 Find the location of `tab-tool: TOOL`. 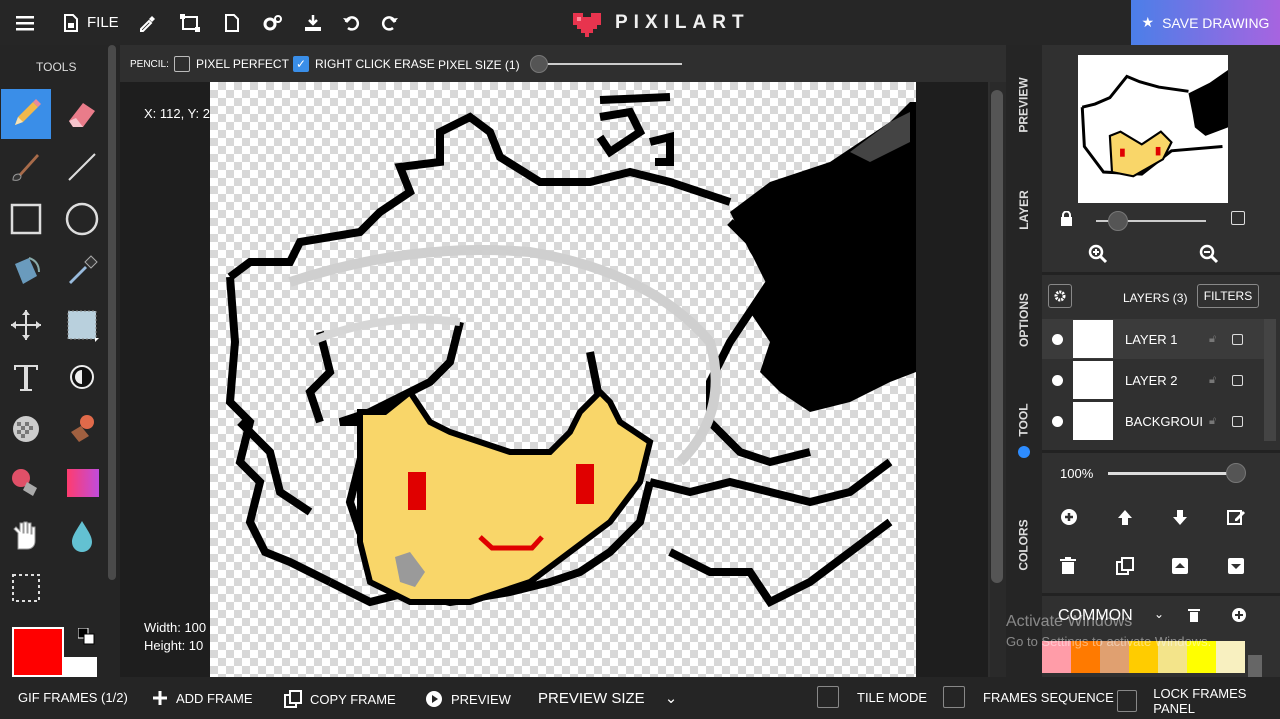

tab-tool: TOOL is located at coordinates (1024, 420).